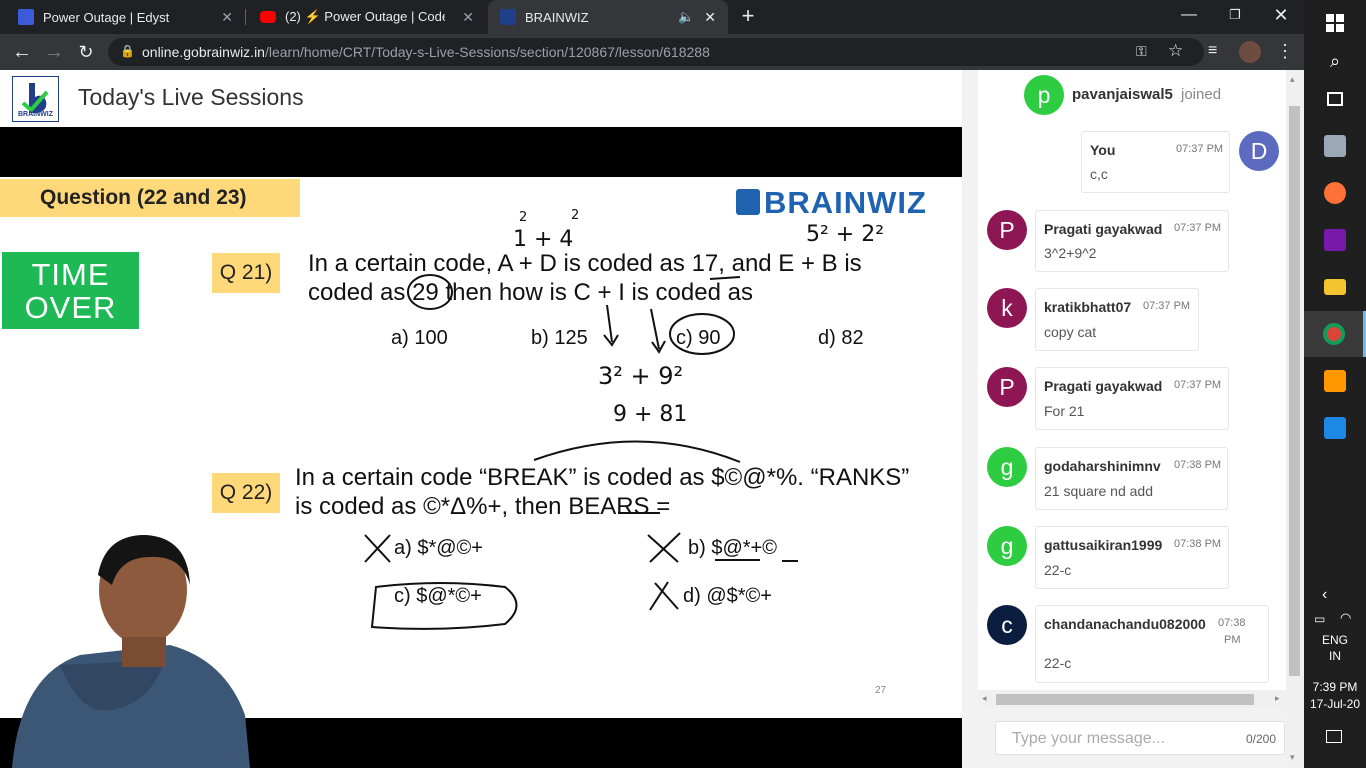  Describe the element at coordinates (1260, 739) in the screenshot. I see `char-counter: 0/200` at that location.